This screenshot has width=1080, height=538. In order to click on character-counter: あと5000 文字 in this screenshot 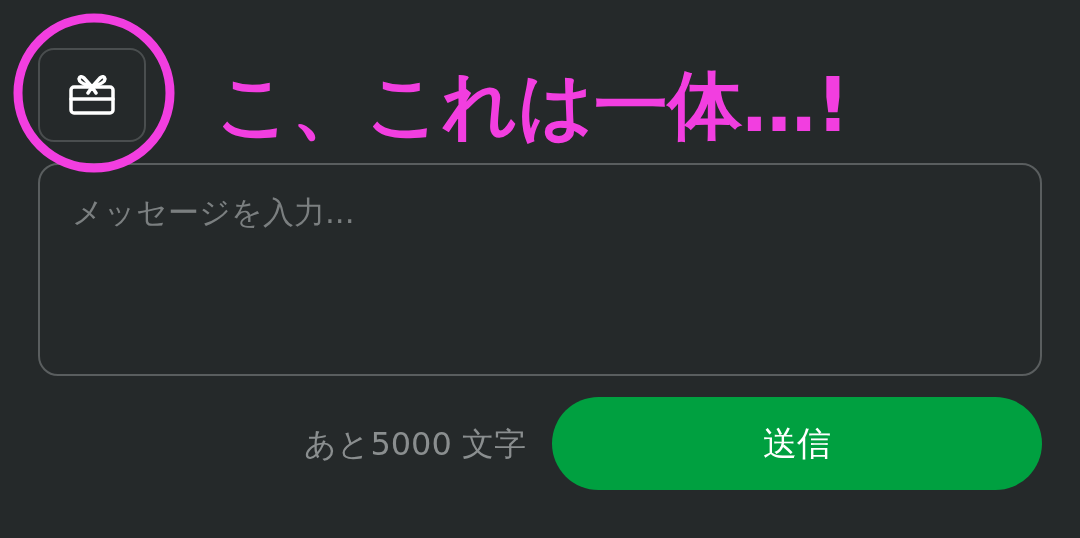, I will do `click(415, 444)`.